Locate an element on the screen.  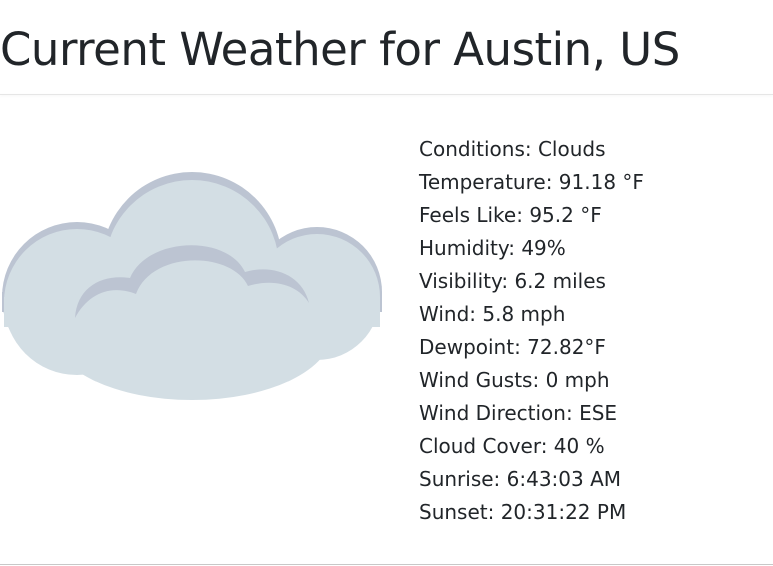
temperature-row: Temperature: 91.18 °F is located at coordinates (531, 182).